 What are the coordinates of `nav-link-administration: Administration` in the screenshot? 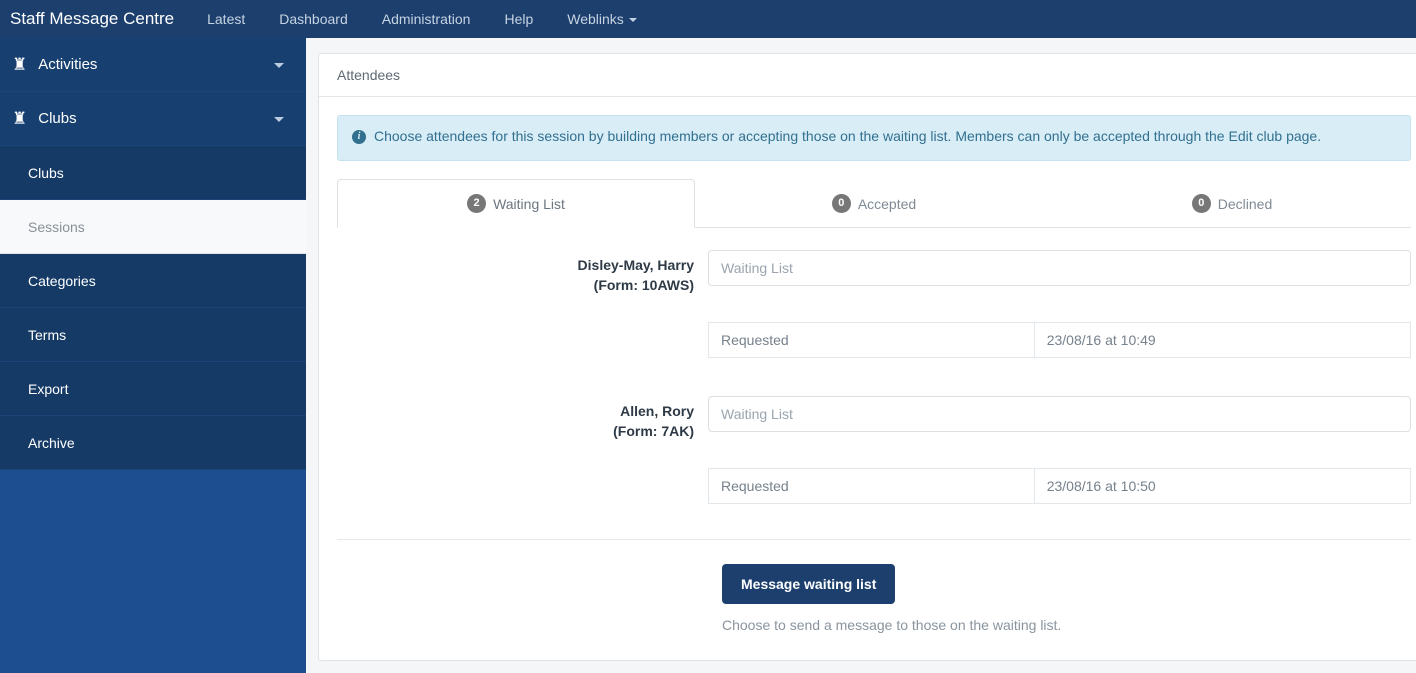 It's located at (426, 19).